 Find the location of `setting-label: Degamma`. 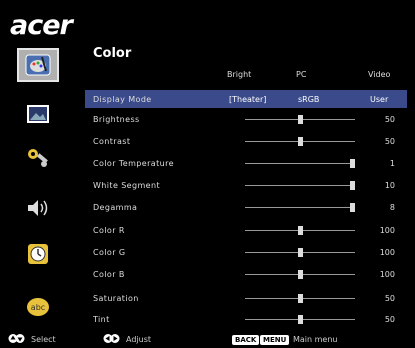

setting-label: Degamma is located at coordinates (115, 207).